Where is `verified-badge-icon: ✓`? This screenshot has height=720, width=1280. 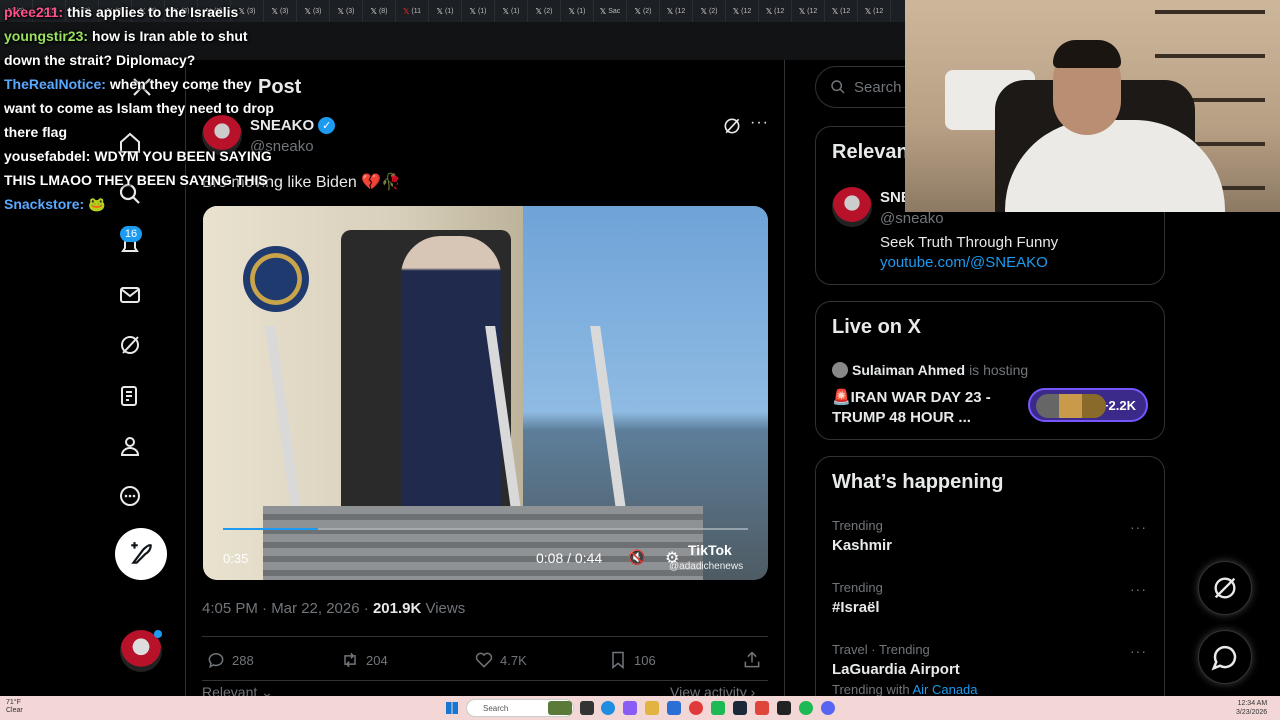 verified-badge-icon: ✓ is located at coordinates (327, 125).